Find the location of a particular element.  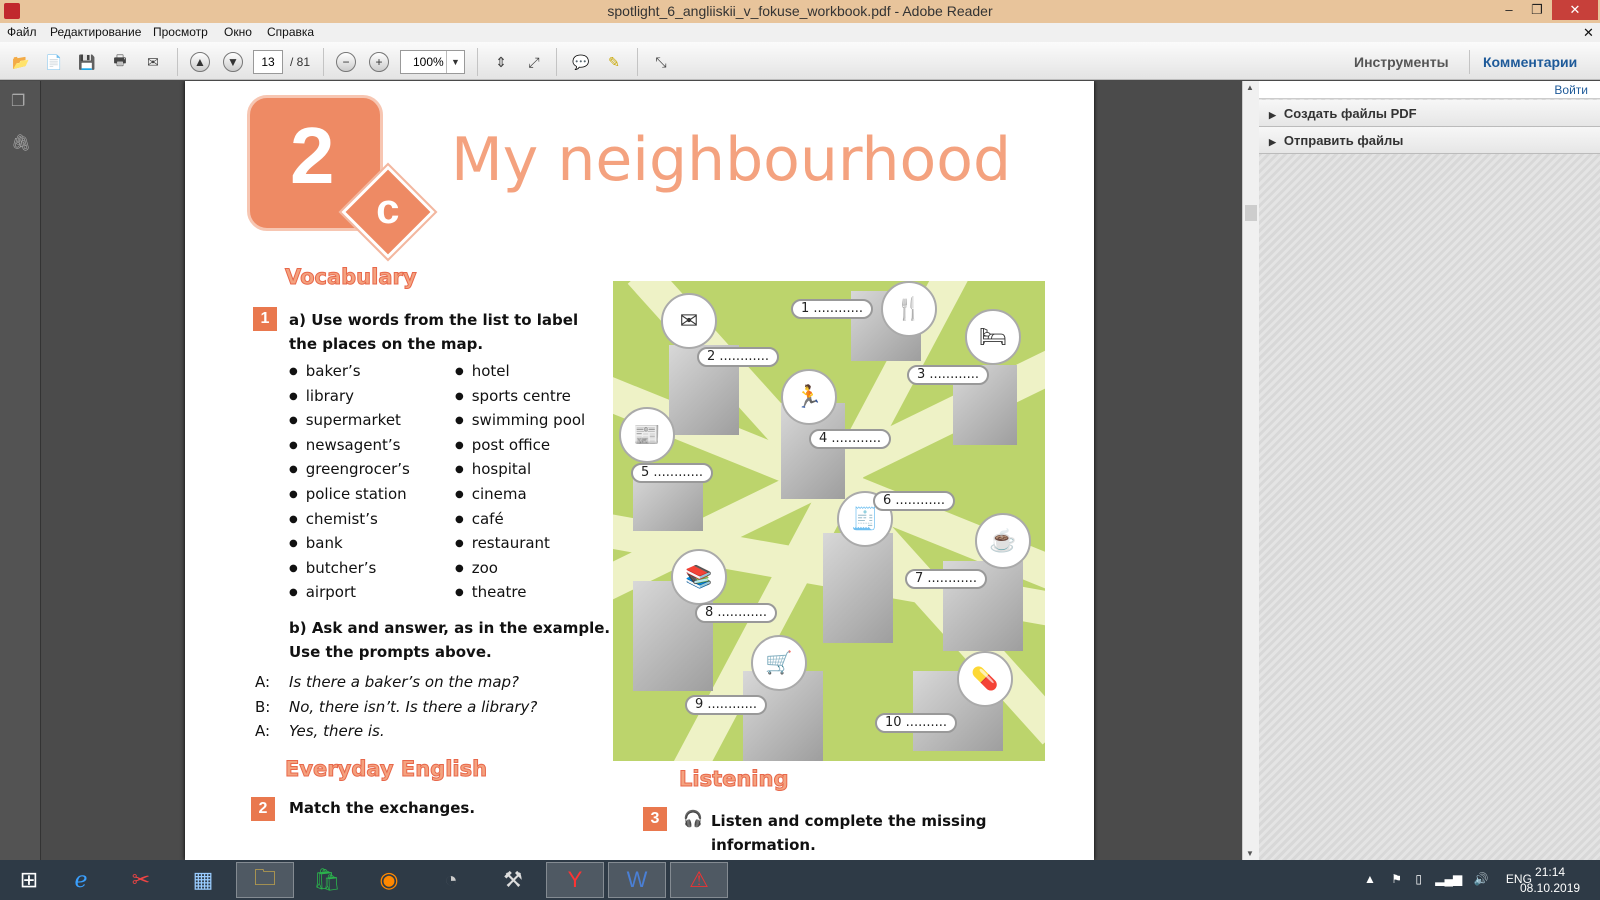

flag-icon: ⚑ is located at coordinates (1396, 879).